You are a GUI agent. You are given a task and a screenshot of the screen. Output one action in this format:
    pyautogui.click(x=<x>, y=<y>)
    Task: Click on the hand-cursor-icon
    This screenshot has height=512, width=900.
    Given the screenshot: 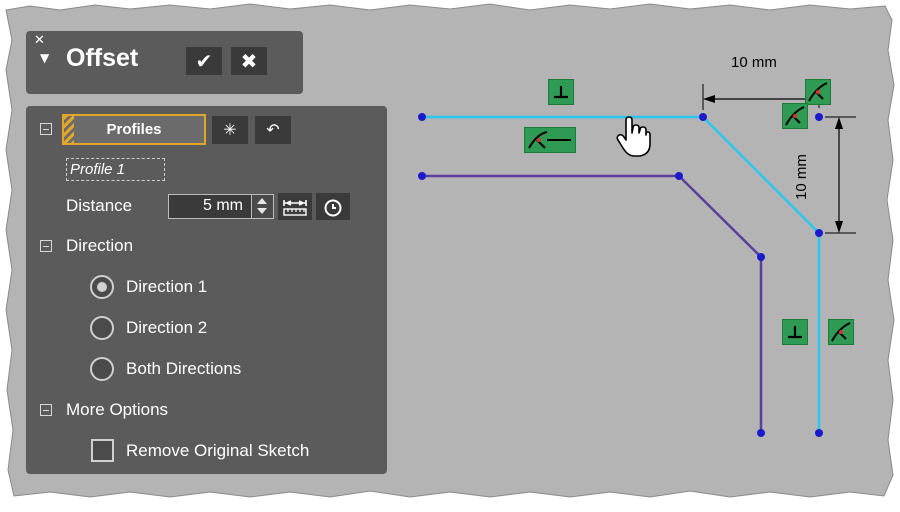 What is the action you would take?
    pyautogui.click(x=633, y=136)
    